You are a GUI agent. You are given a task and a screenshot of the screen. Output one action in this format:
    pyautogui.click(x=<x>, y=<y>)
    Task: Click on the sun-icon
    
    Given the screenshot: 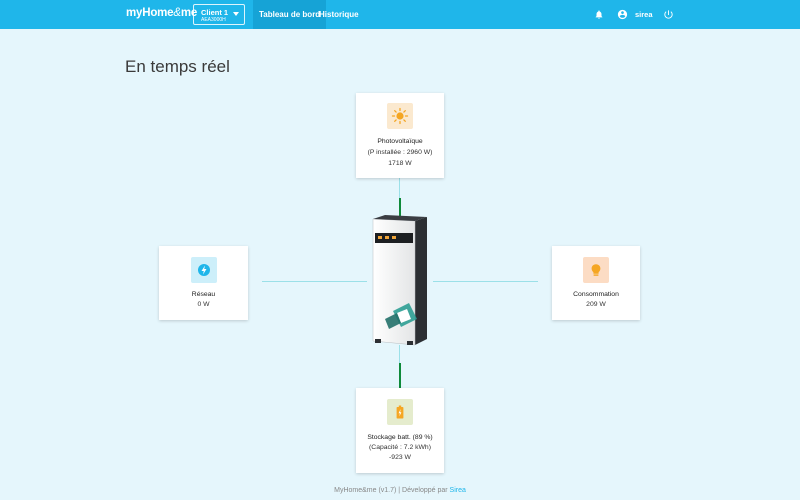 What is the action you would take?
    pyautogui.click(x=400, y=116)
    